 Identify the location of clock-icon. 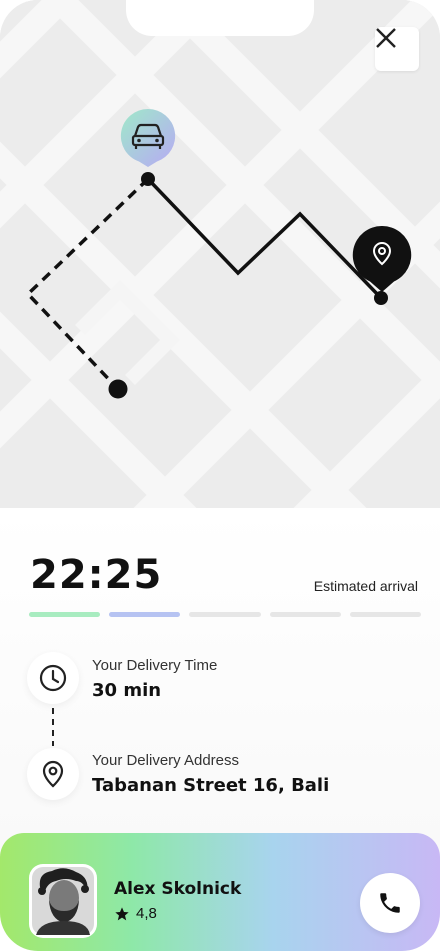
(53, 678).